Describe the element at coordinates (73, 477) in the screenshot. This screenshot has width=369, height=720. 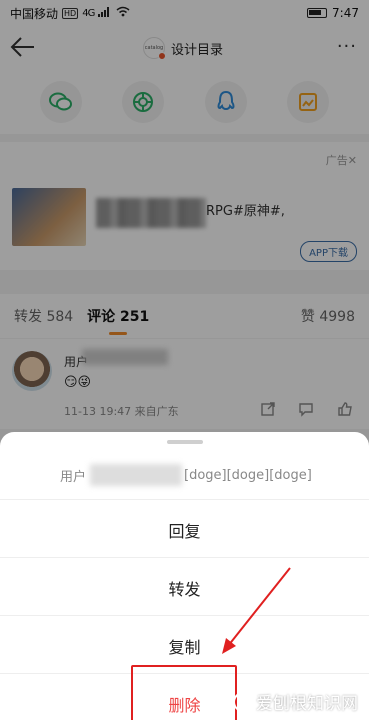
I see `preview-username: 用户` at that location.